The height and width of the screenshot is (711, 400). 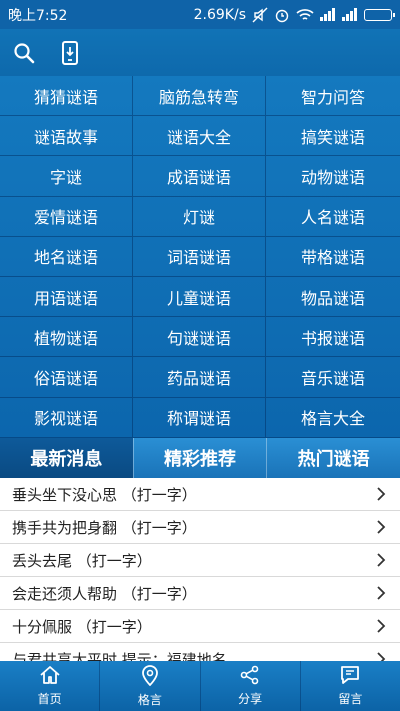 I want to click on category-cell: 俗语谜语, so click(x=66, y=377).